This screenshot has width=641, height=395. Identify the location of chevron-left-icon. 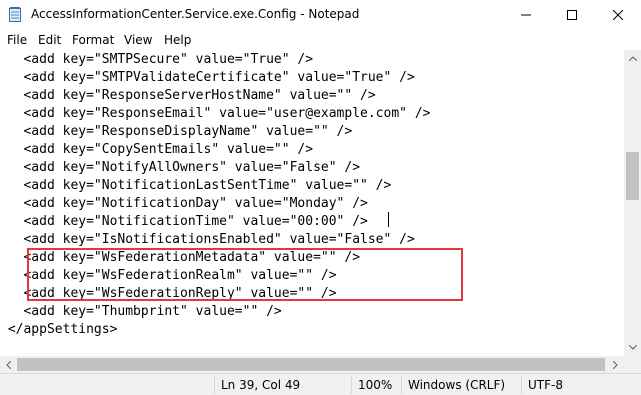
(8, 364).